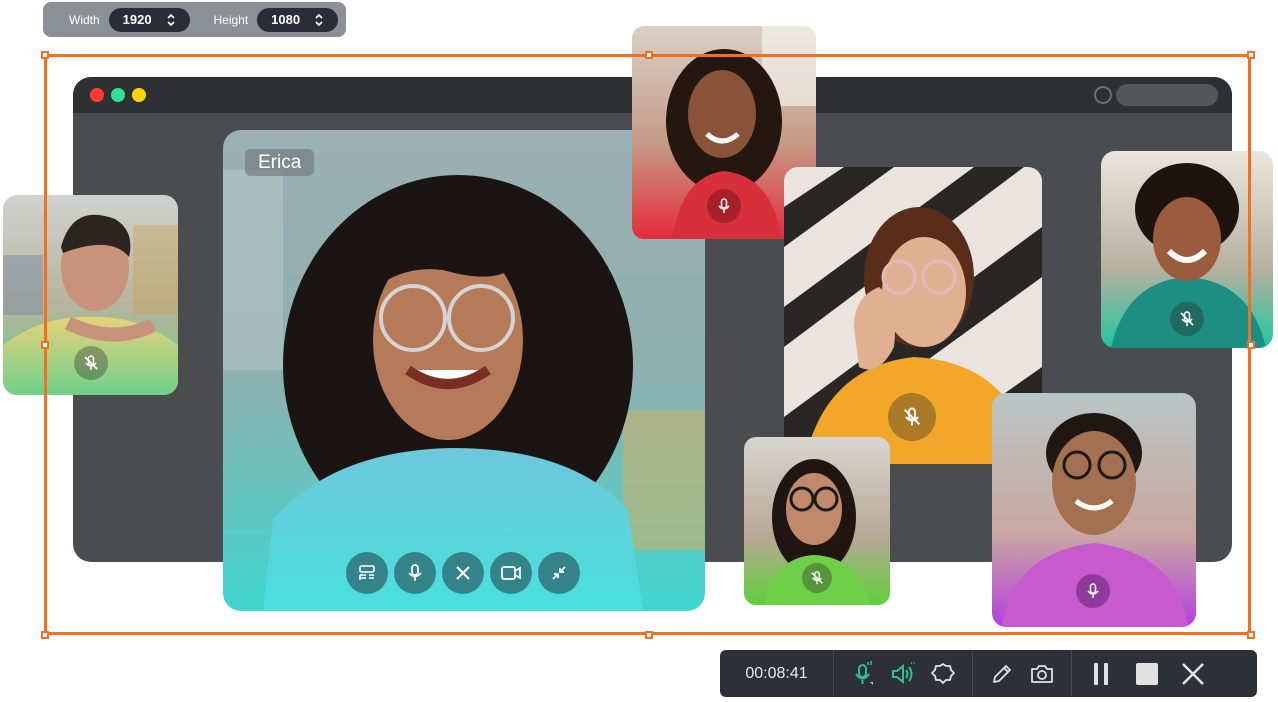 Image resolution: width=1278 pixels, height=702 pixels. I want to click on recording-toolbar: 00:08:41, so click(988, 673).